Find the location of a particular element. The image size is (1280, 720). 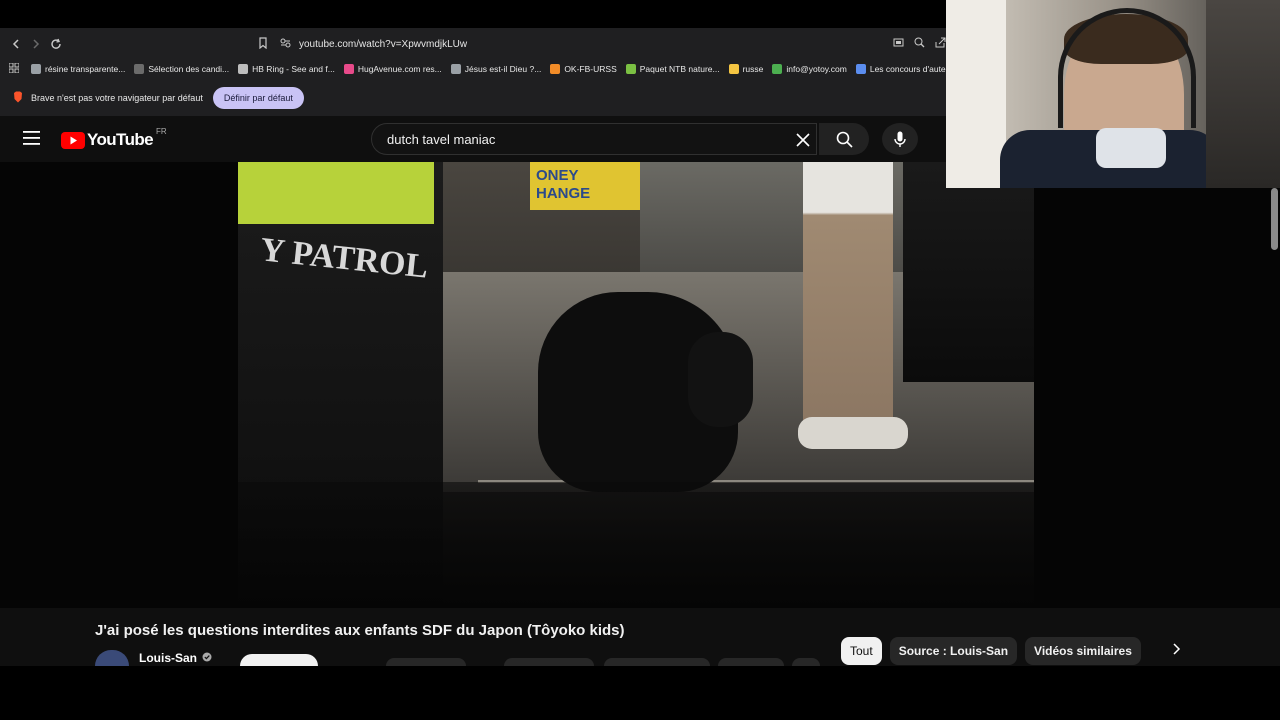

subscribe-button is located at coordinates (279, 660).